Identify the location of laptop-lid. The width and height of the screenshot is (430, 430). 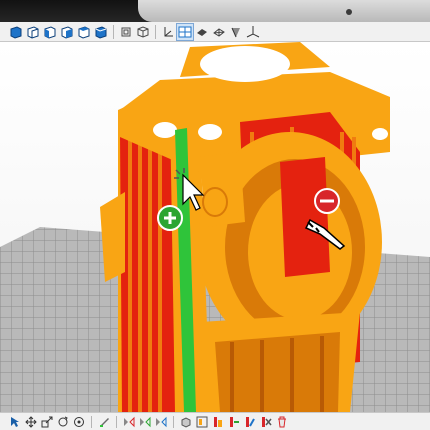
(284, 11).